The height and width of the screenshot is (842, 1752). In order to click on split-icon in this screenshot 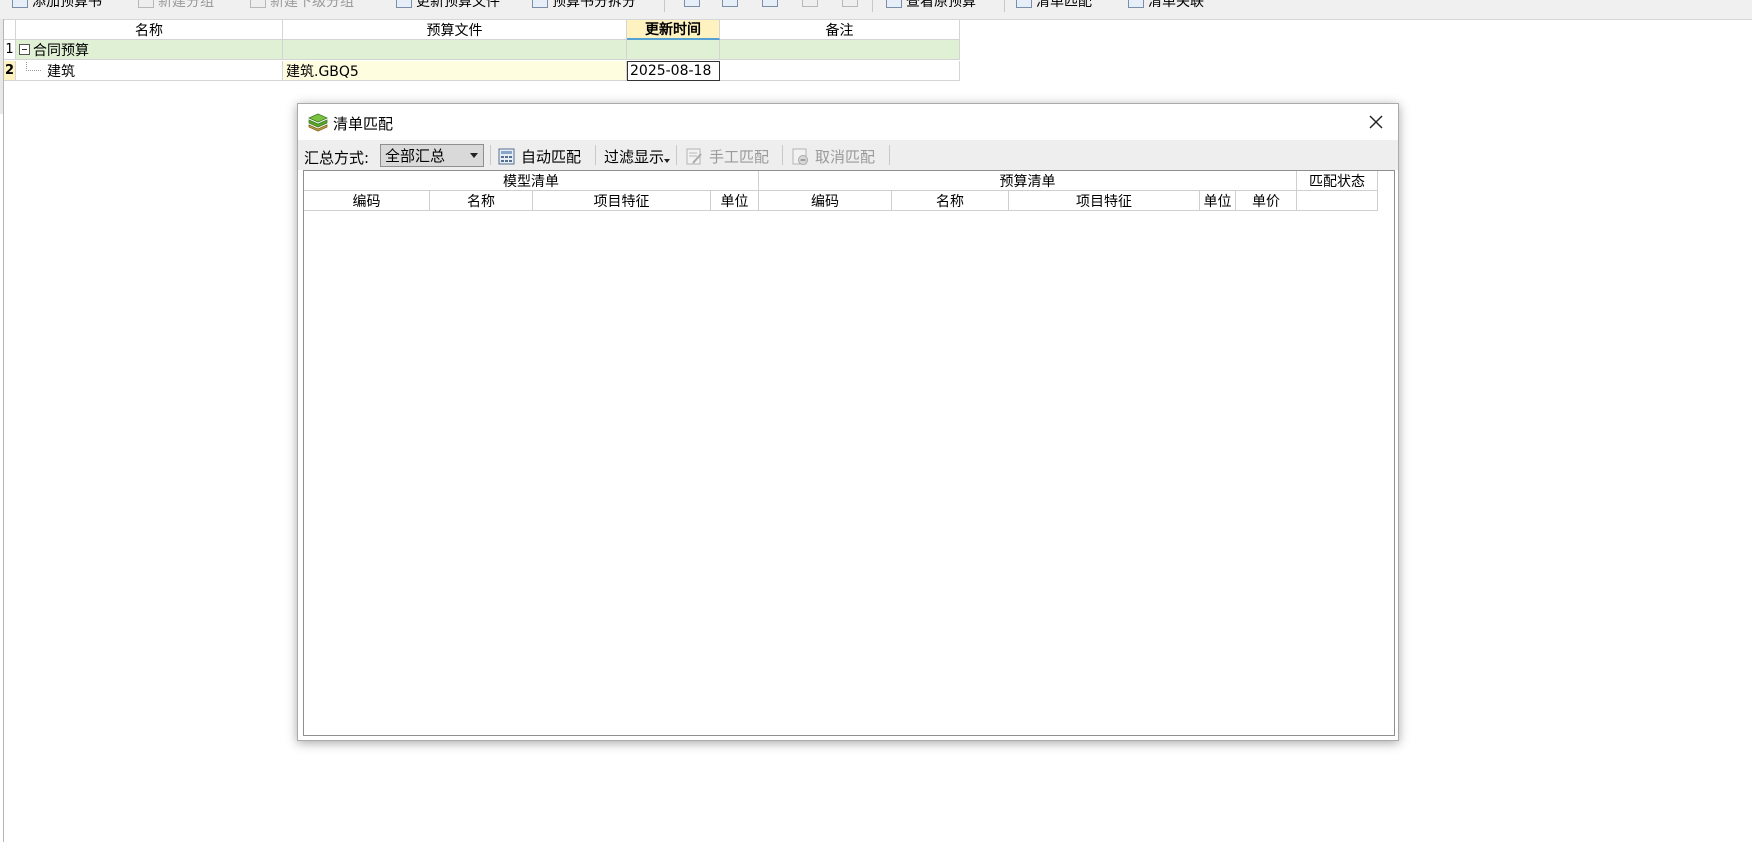, I will do `click(540, 4)`.